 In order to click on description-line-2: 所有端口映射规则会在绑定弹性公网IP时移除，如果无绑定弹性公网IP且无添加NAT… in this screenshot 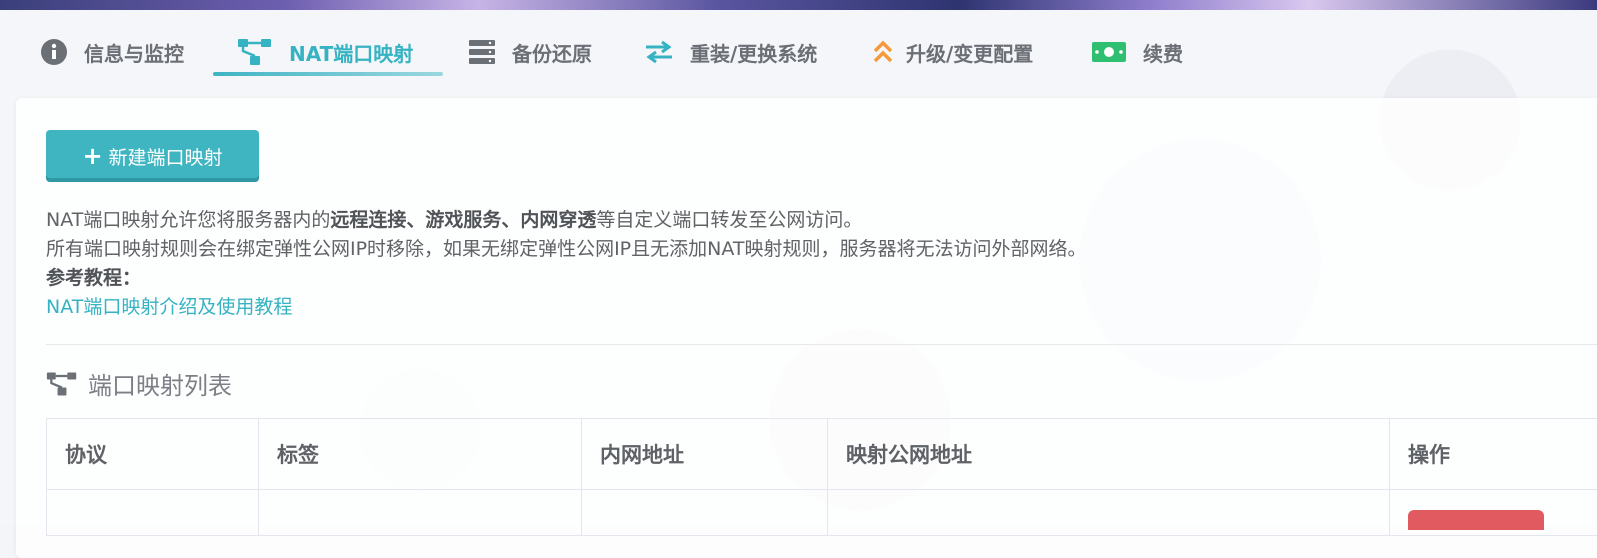, I will do `click(566, 249)`.